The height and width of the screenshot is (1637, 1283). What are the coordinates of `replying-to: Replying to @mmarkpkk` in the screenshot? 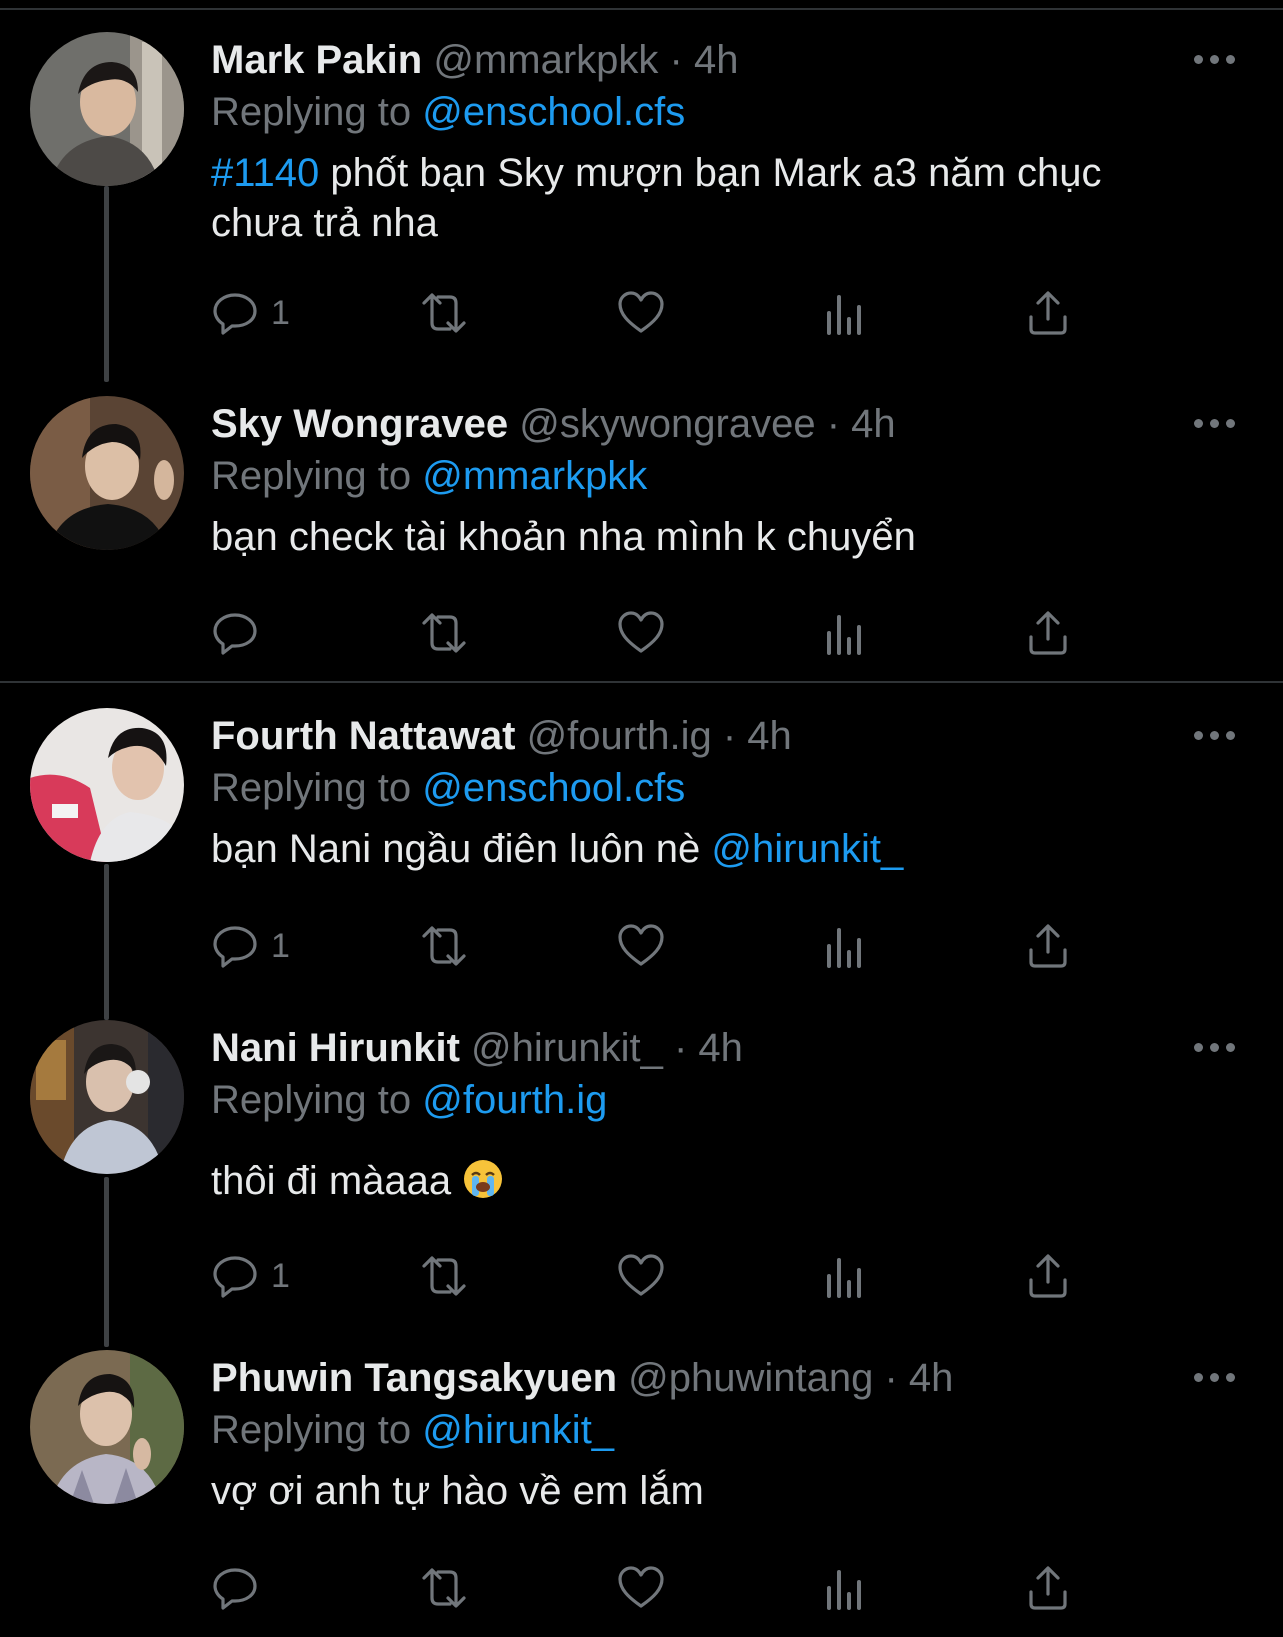 It's located at (702, 476).